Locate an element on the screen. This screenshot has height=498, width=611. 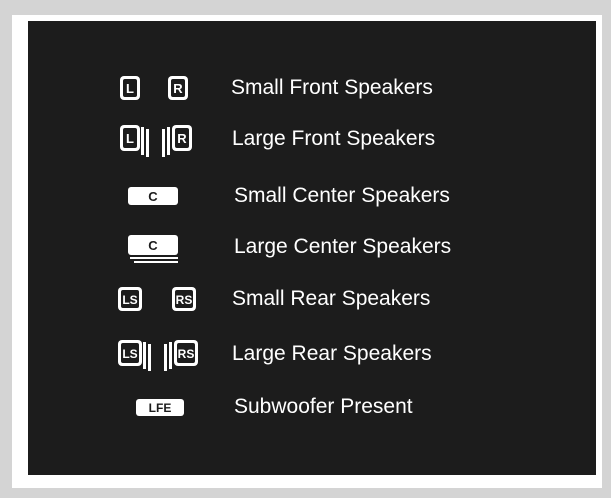
subwoofer-icon: LFE is located at coordinates (164, 407).